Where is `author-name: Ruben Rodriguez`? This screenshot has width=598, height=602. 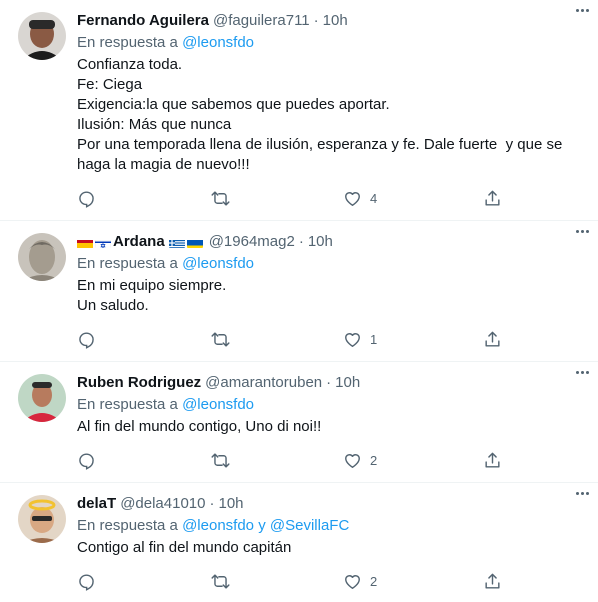
author-name: Ruben Rodriguez is located at coordinates (139, 383).